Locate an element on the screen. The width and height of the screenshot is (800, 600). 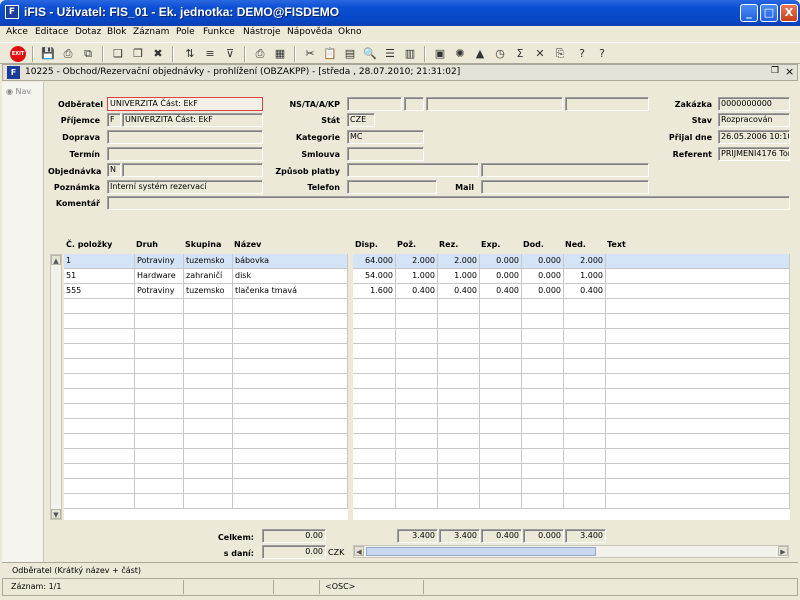
cell-poz: 1.000 is located at coordinates (417, 276).